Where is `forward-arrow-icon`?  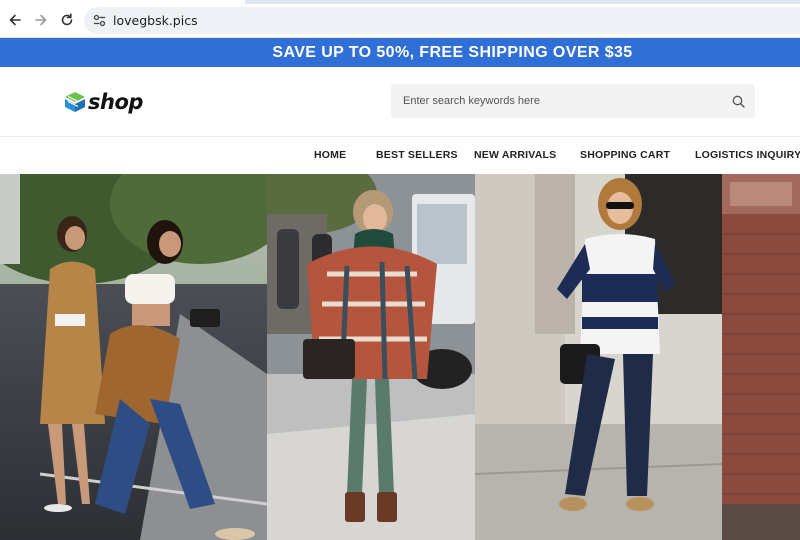
forward-arrow-icon is located at coordinates (41, 20).